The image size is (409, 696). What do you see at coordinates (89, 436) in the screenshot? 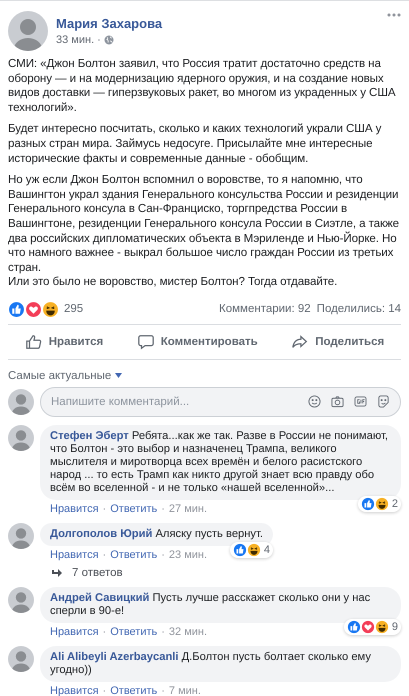
I see `commenter-name: Стефен Эберт` at bounding box center [89, 436].